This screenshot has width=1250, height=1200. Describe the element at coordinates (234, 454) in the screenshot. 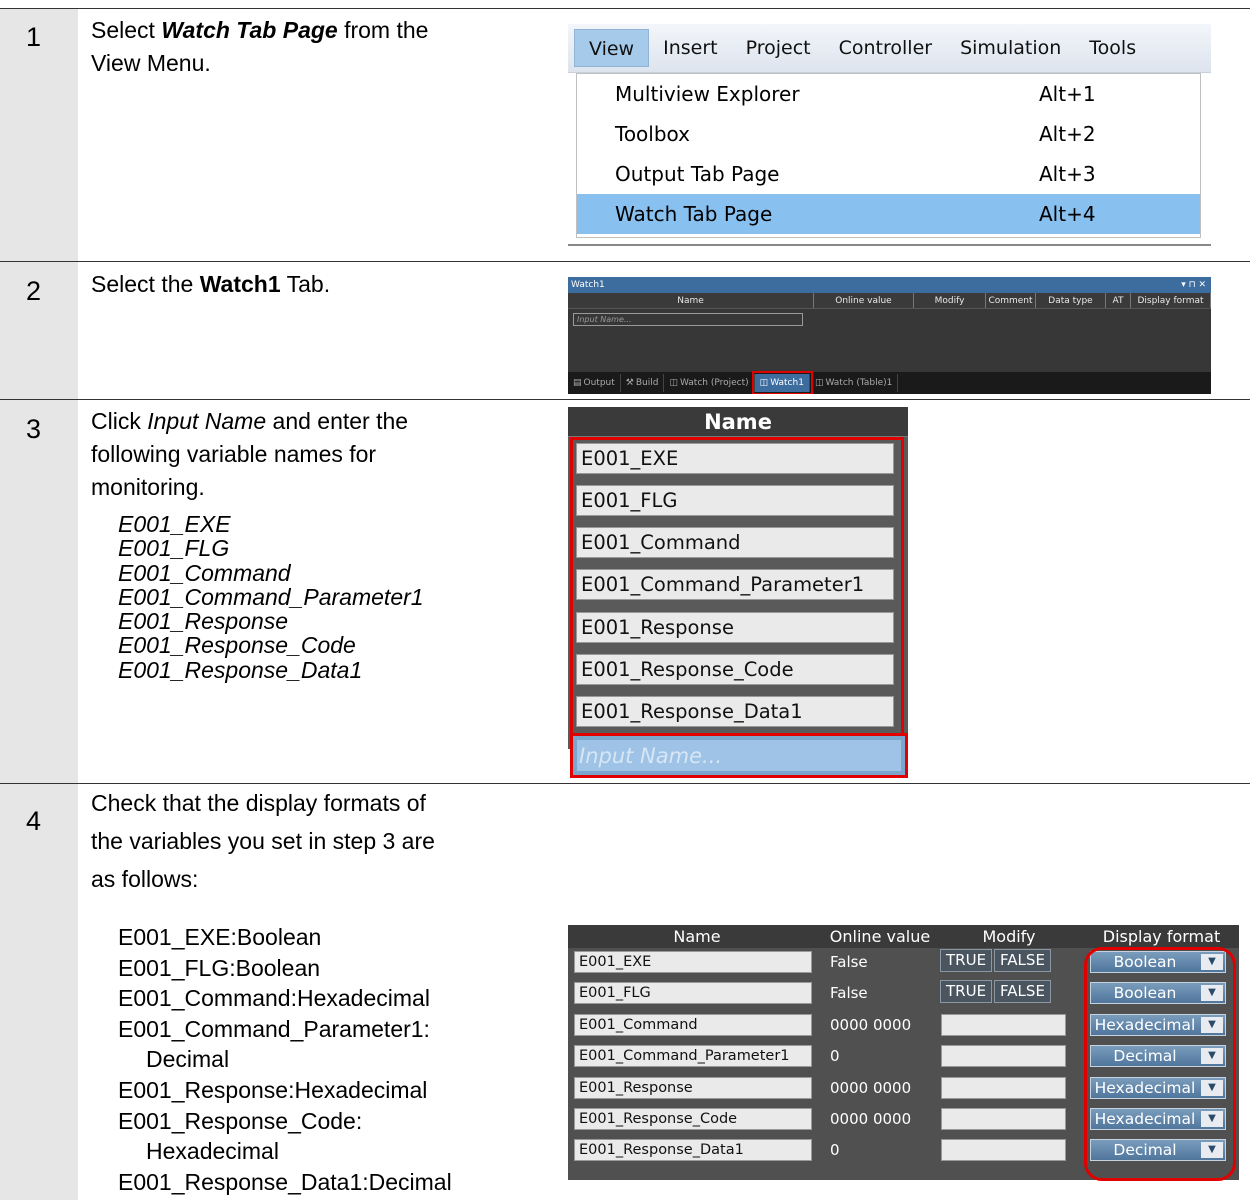

I see `step-text-part: following variable names for` at that location.